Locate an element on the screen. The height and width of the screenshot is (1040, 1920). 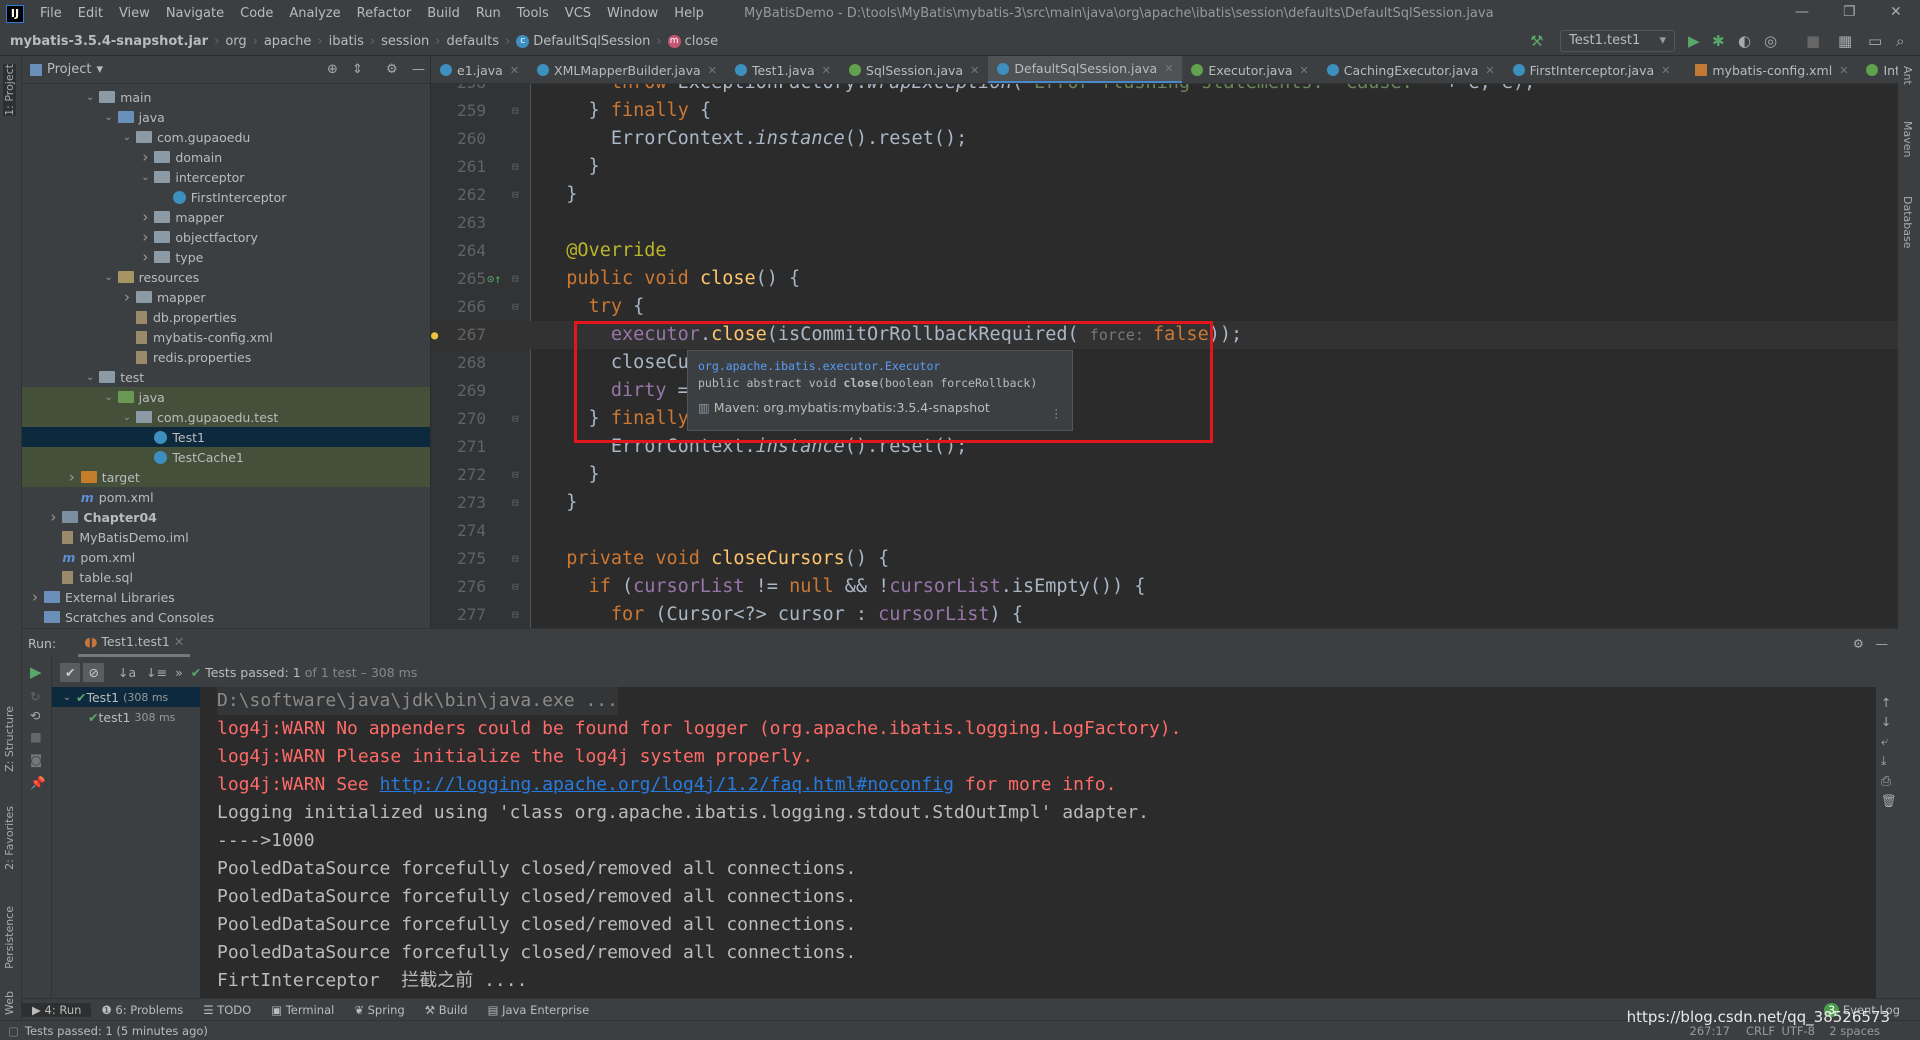
print-icon: ⎙ is located at coordinates (1887, 781).